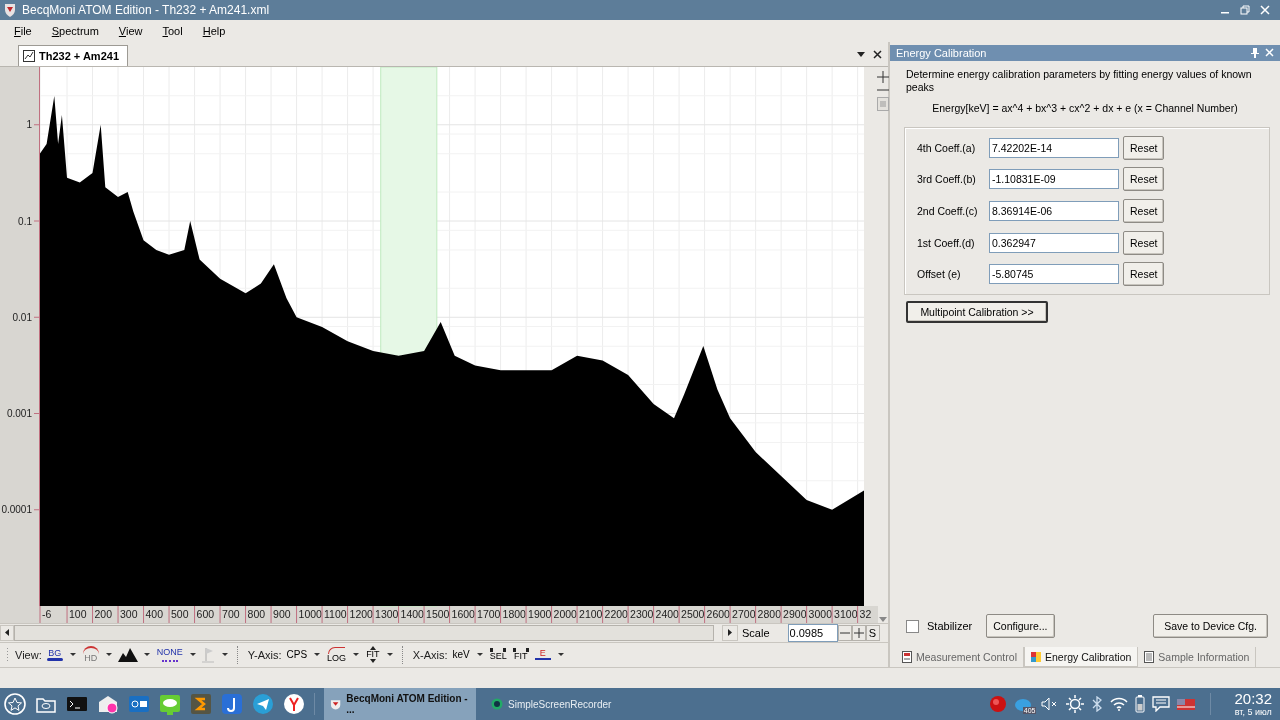 The image size is (1280, 720). I want to click on coefficient-field: -5.80745, so click(1054, 274).